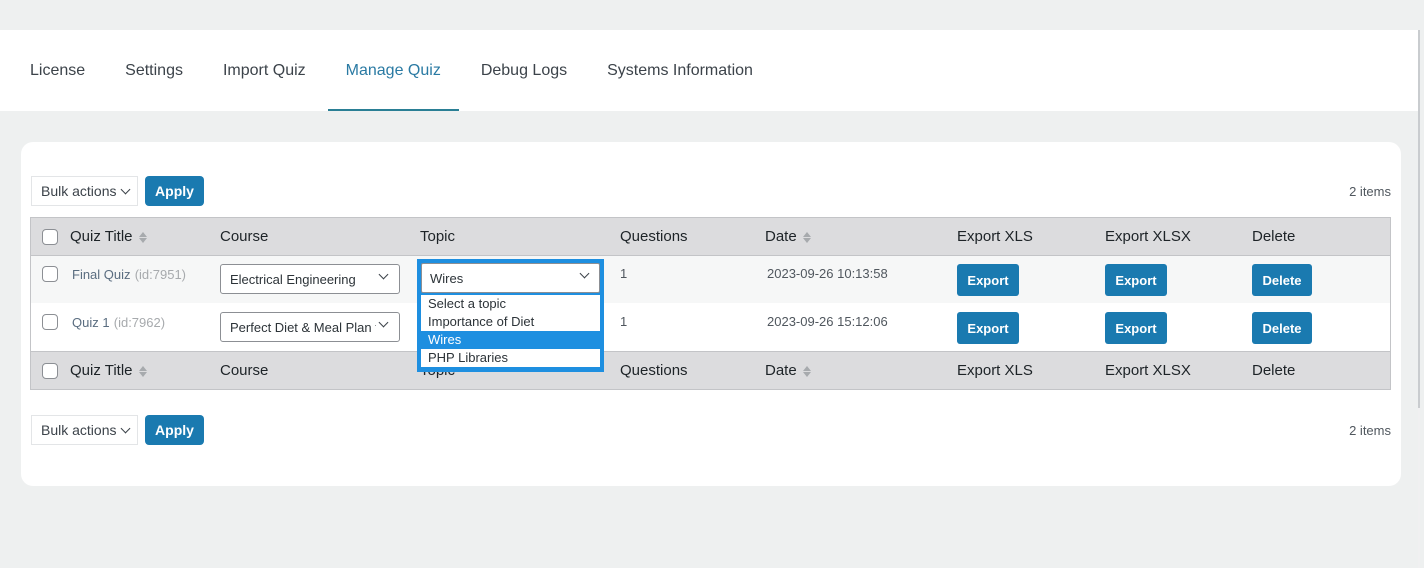 The height and width of the screenshot is (568, 1424). I want to click on scrollbar-track, so click(1422, 284).